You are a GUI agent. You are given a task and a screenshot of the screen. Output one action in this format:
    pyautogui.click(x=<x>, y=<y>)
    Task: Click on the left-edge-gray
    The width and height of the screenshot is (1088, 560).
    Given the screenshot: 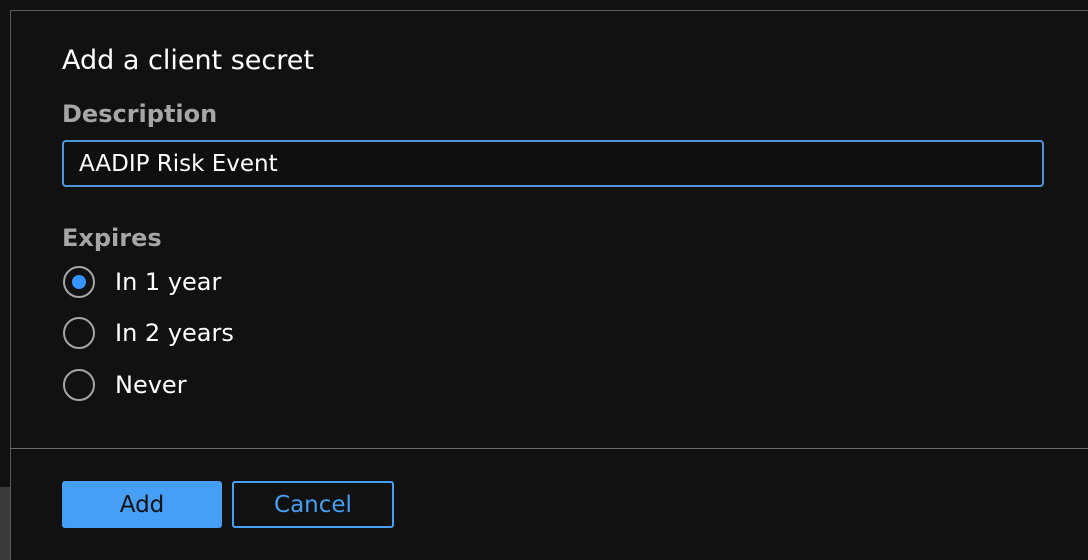 What is the action you would take?
    pyautogui.click(x=5, y=523)
    